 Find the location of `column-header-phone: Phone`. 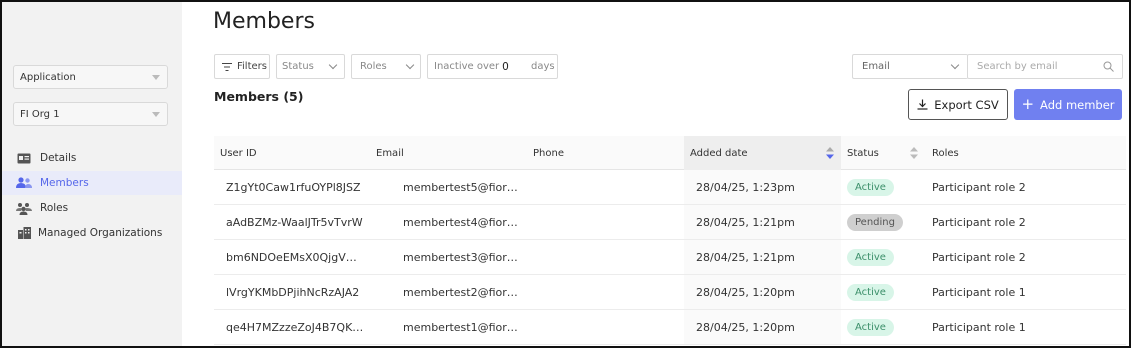

column-header-phone: Phone is located at coordinates (605, 153).